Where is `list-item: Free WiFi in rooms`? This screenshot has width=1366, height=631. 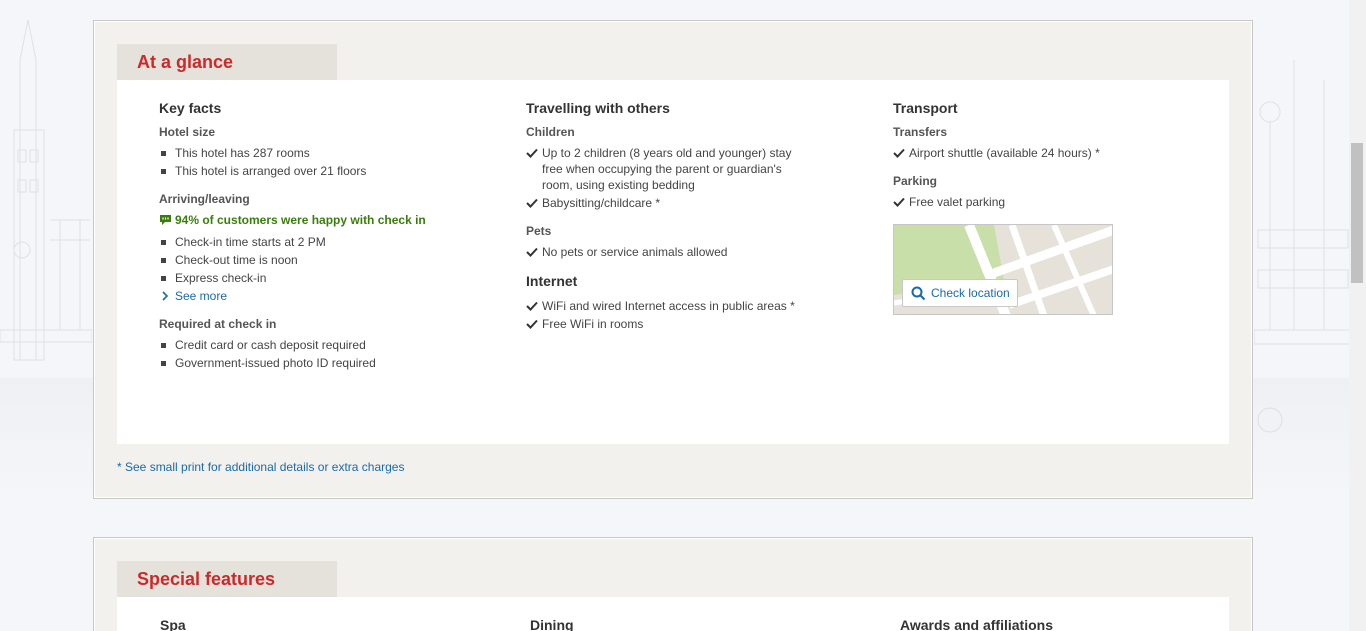 list-item: Free WiFi in rooms is located at coordinates (668, 324).